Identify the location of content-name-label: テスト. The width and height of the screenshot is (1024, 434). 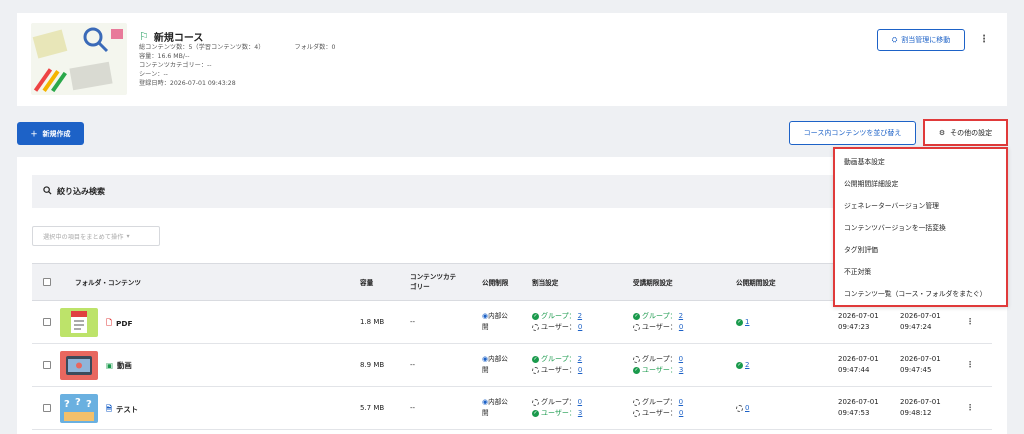
(127, 409).